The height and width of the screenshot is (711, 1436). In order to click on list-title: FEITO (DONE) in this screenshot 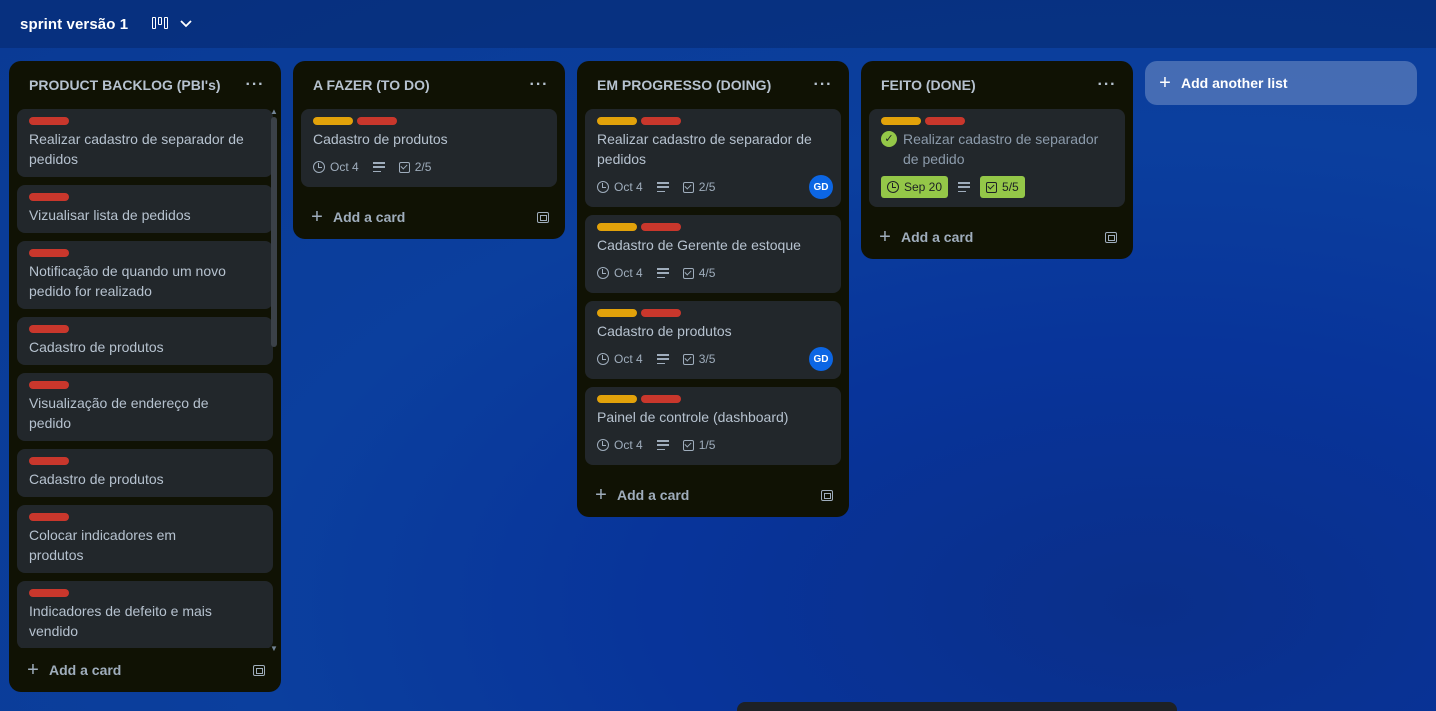, I will do `click(928, 85)`.